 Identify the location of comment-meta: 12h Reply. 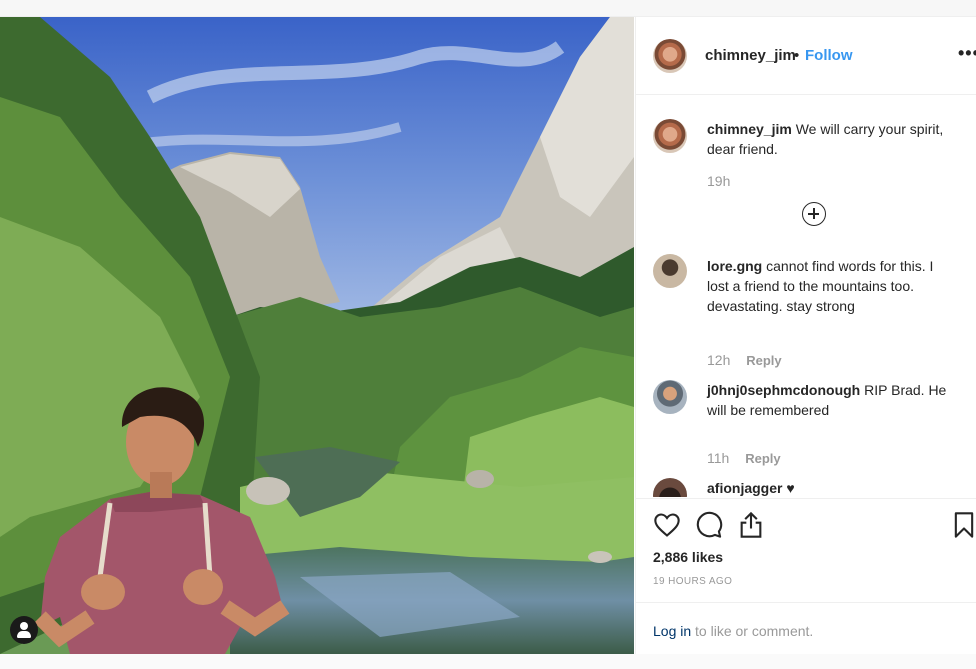
(744, 360).